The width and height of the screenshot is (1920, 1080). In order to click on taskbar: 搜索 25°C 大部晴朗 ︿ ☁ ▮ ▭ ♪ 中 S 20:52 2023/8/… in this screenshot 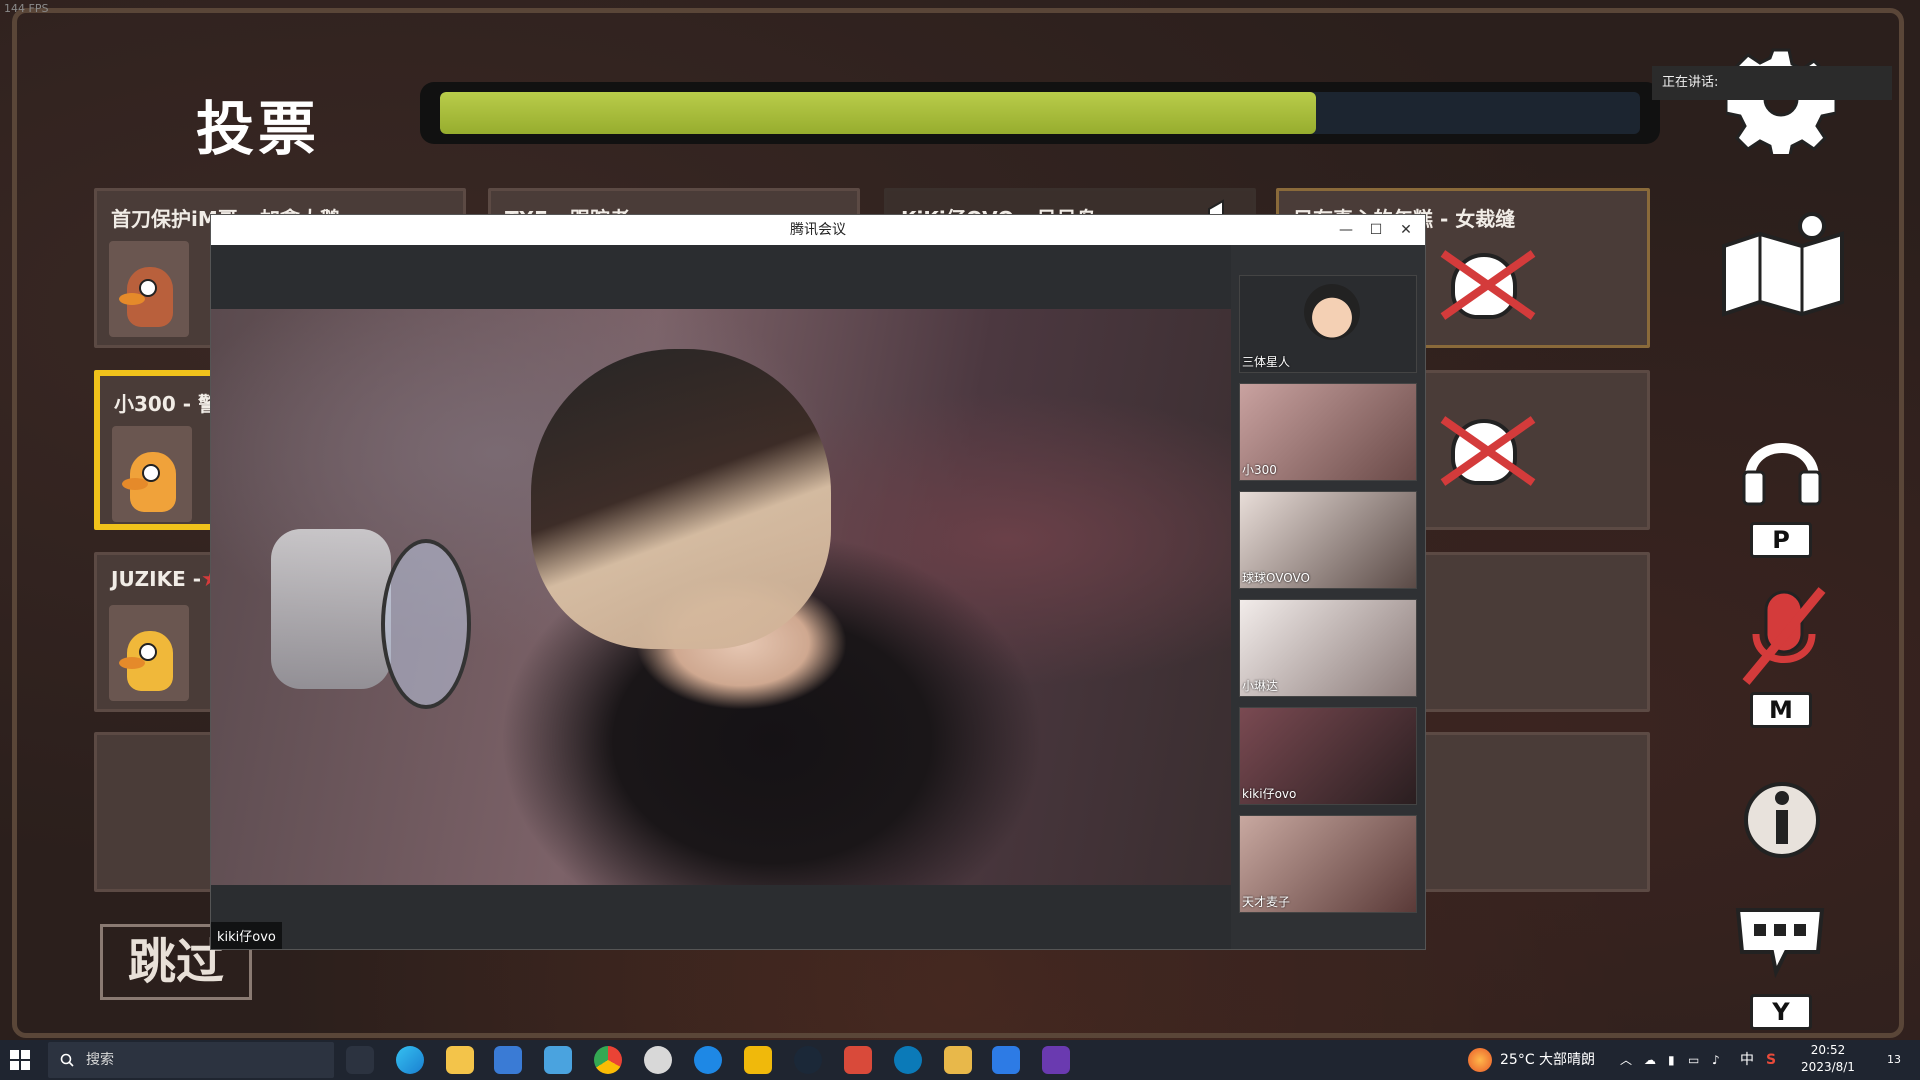, I will do `click(960, 1060)`.